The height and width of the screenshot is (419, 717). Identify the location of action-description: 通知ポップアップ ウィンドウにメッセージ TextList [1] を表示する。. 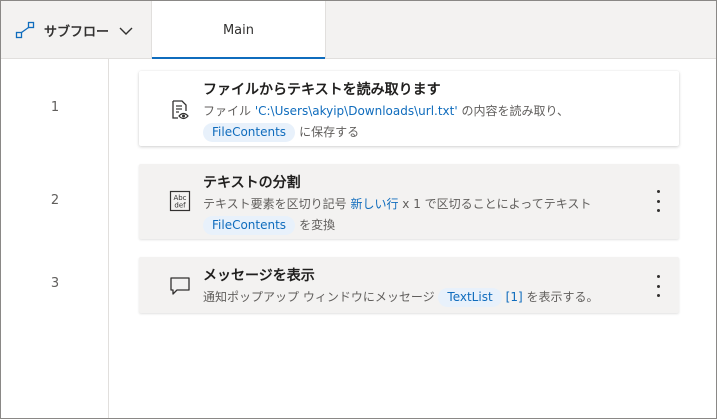
(423, 297).